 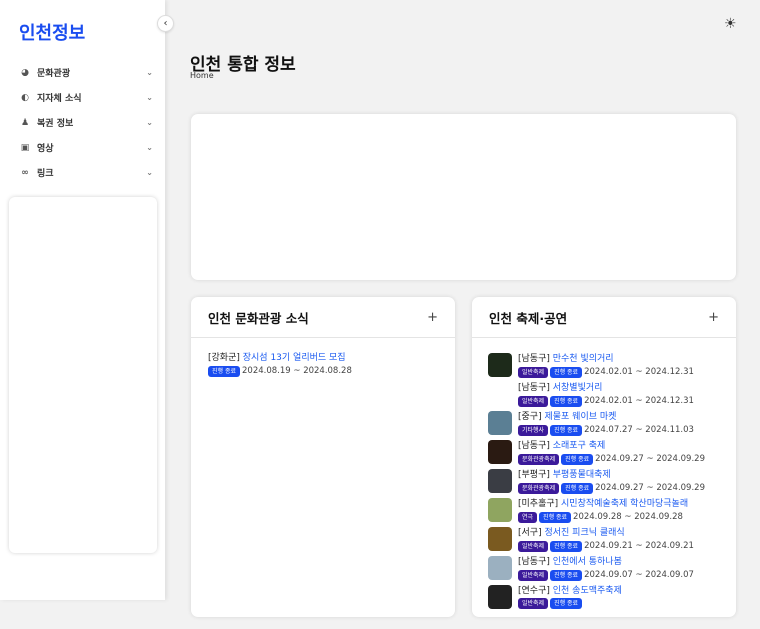 I want to click on item-title-link: 만수천 빛의거리, so click(x=583, y=359).